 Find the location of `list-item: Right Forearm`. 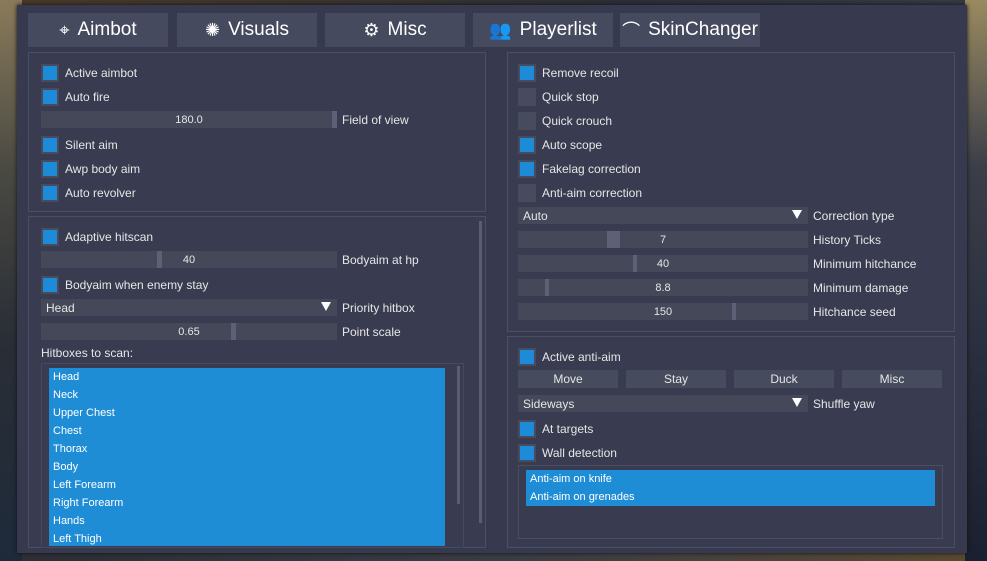

list-item: Right Forearm is located at coordinates (247, 503).